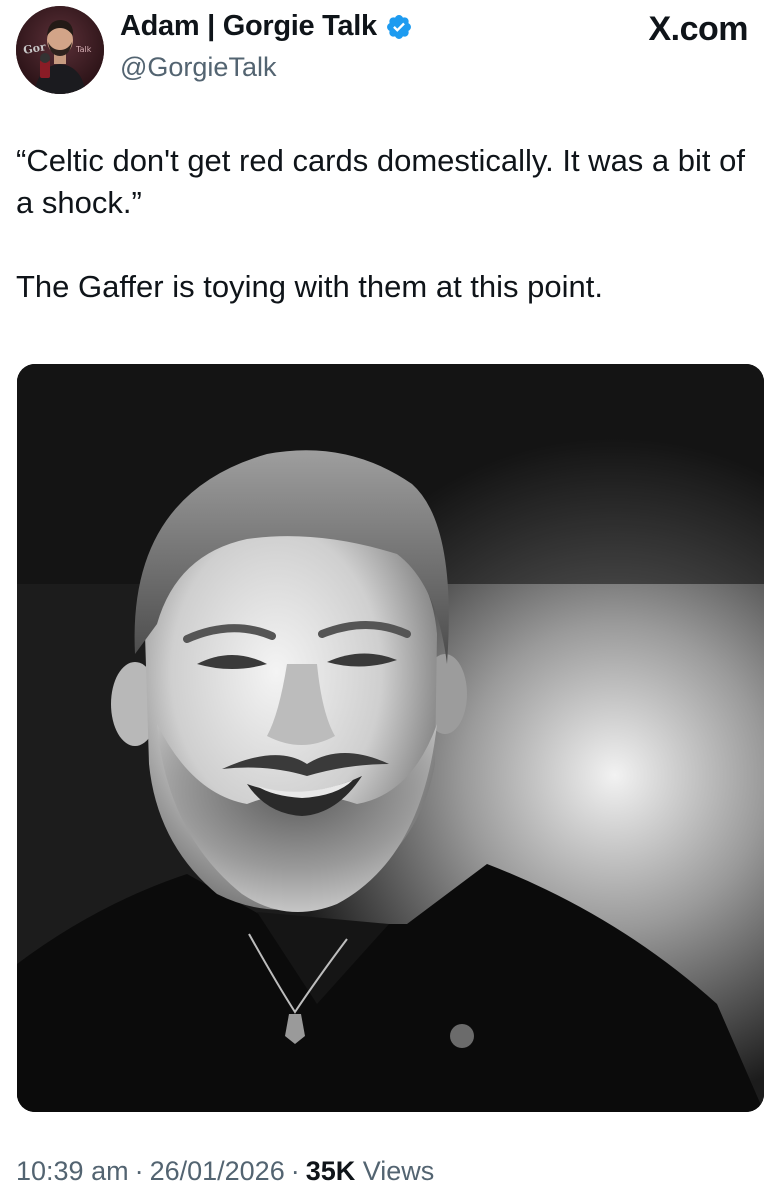 The image size is (780, 1200). I want to click on author-avatar: Gor Talk, so click(60, 50).